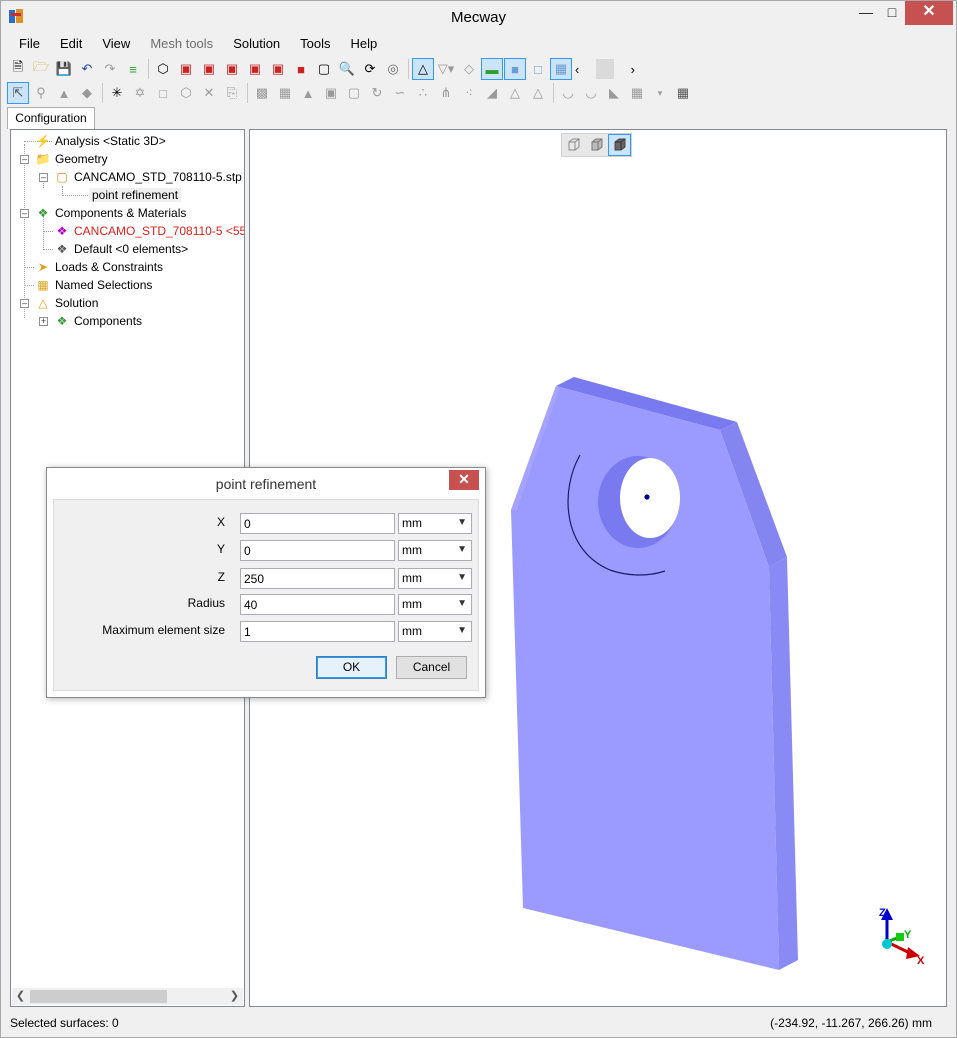 The width and height of the screenshot is (957, 1038). I want to click on save-icon: 💾, so click(64, 69).